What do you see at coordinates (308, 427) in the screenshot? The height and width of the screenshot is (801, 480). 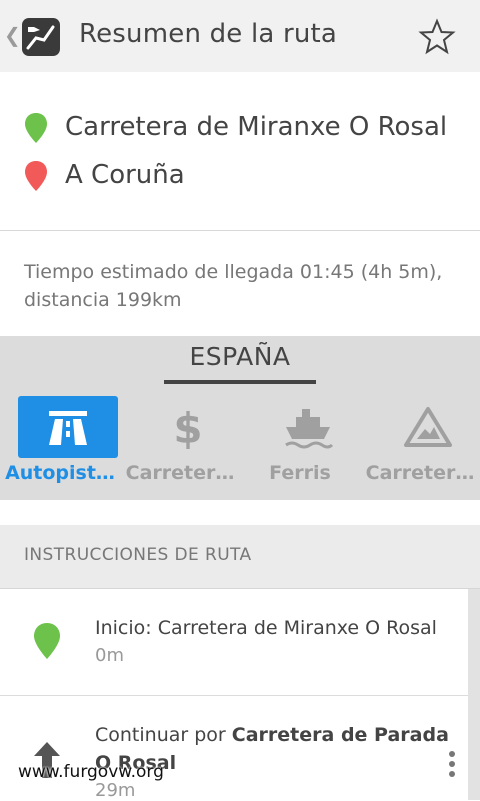 I see `ferry-icon` at bounding box center [308, 427].